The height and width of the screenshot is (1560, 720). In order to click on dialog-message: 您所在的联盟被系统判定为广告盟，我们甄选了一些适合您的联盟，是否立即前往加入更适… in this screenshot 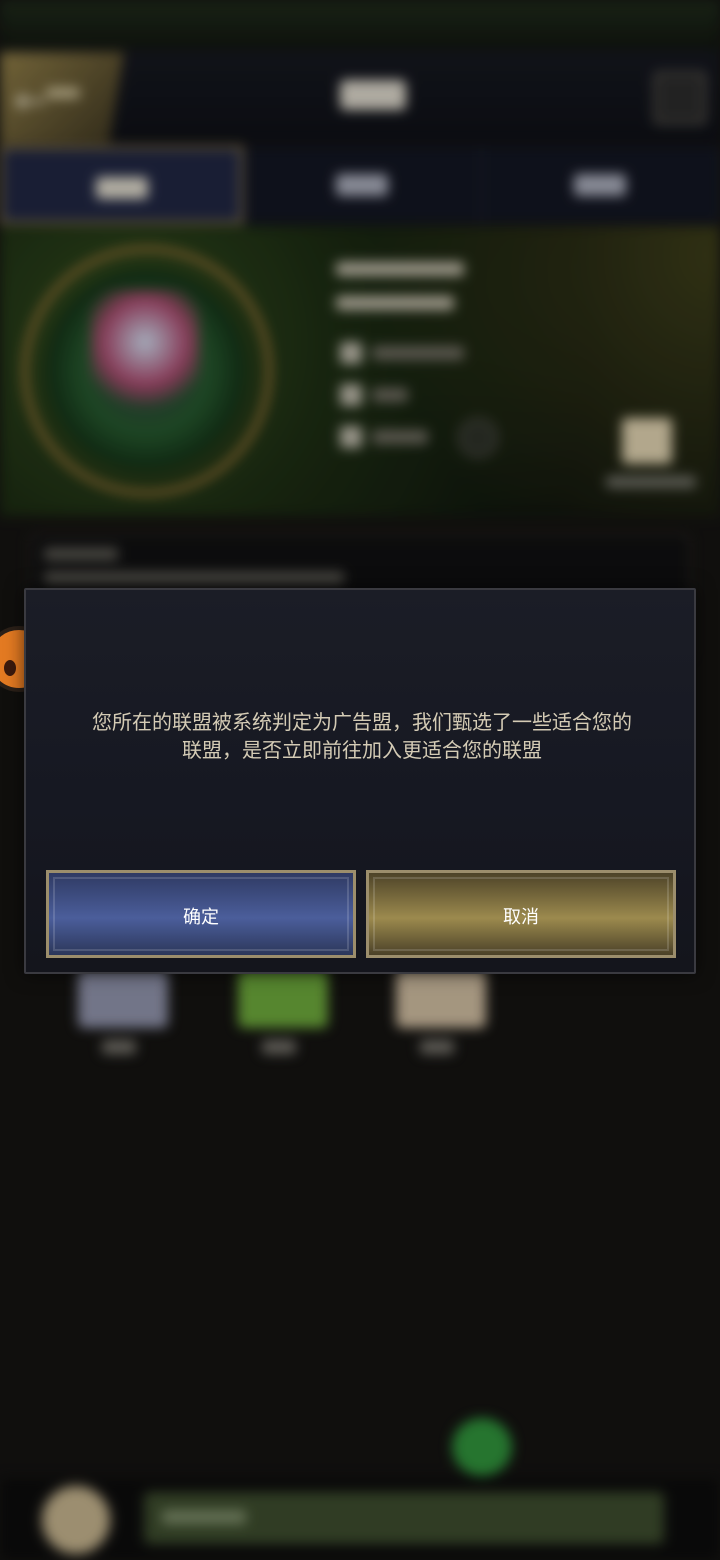, I will do `click(362, 736)`.